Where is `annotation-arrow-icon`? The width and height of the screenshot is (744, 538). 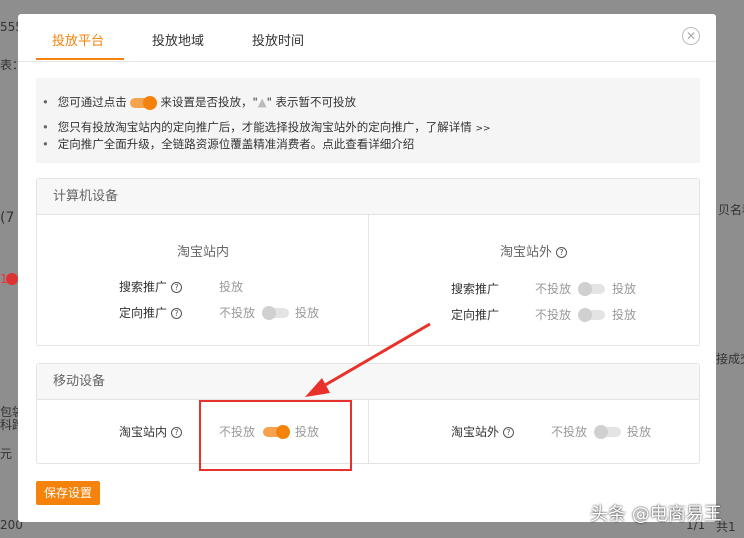
annotation-arrow-icon is located at coordinates (368, 359).